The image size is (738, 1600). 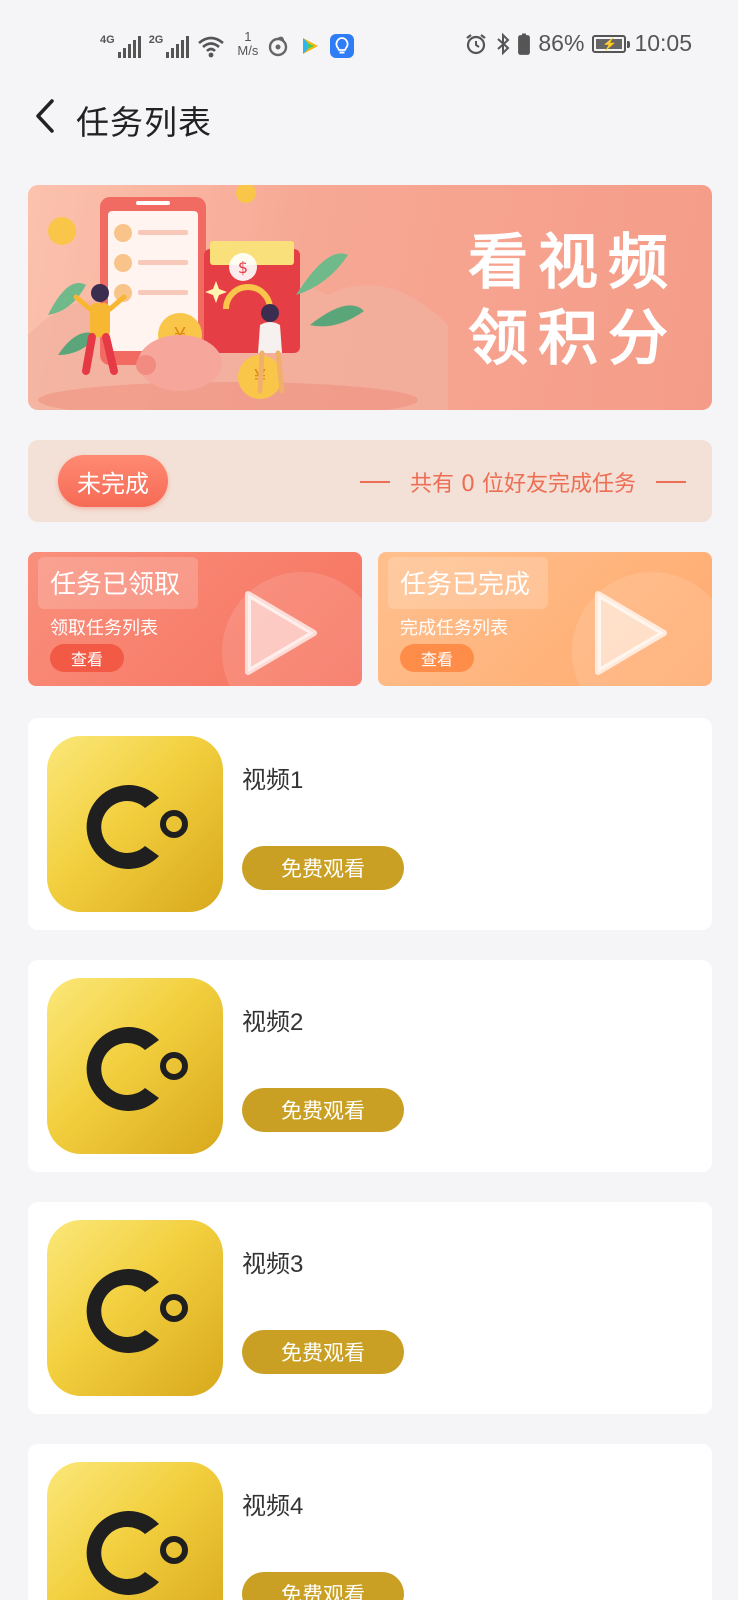 I want to click on signal-4g-label: 4G, so click(x=107, y=40).